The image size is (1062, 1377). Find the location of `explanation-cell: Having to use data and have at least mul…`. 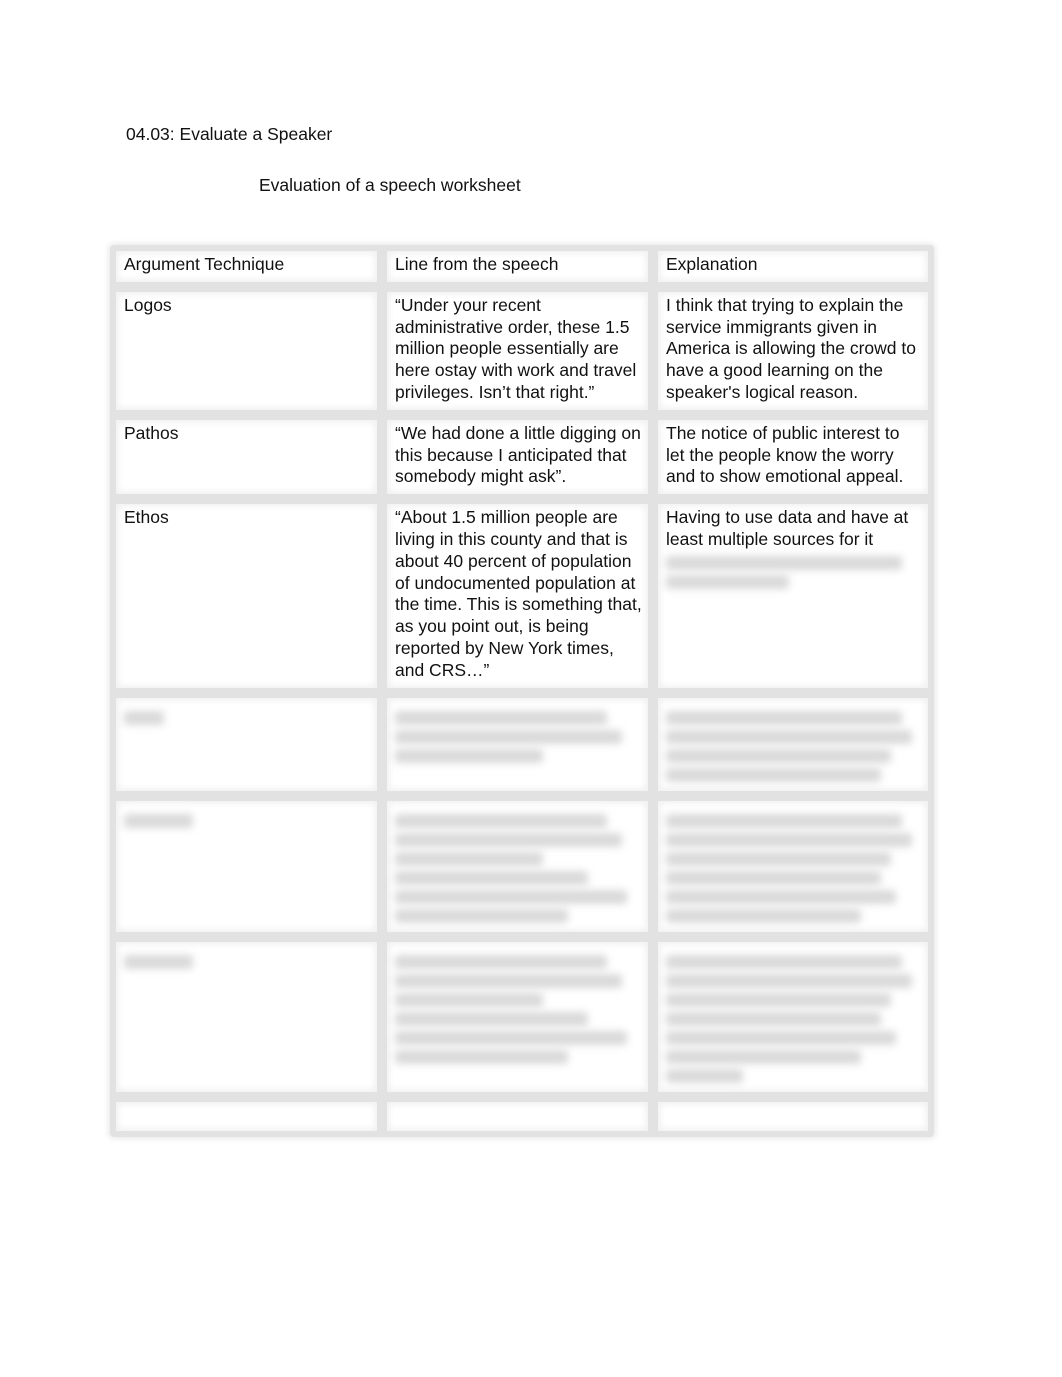

explanation-cell: Having to use data and have at least mul… is located at coordinates (793, 601).